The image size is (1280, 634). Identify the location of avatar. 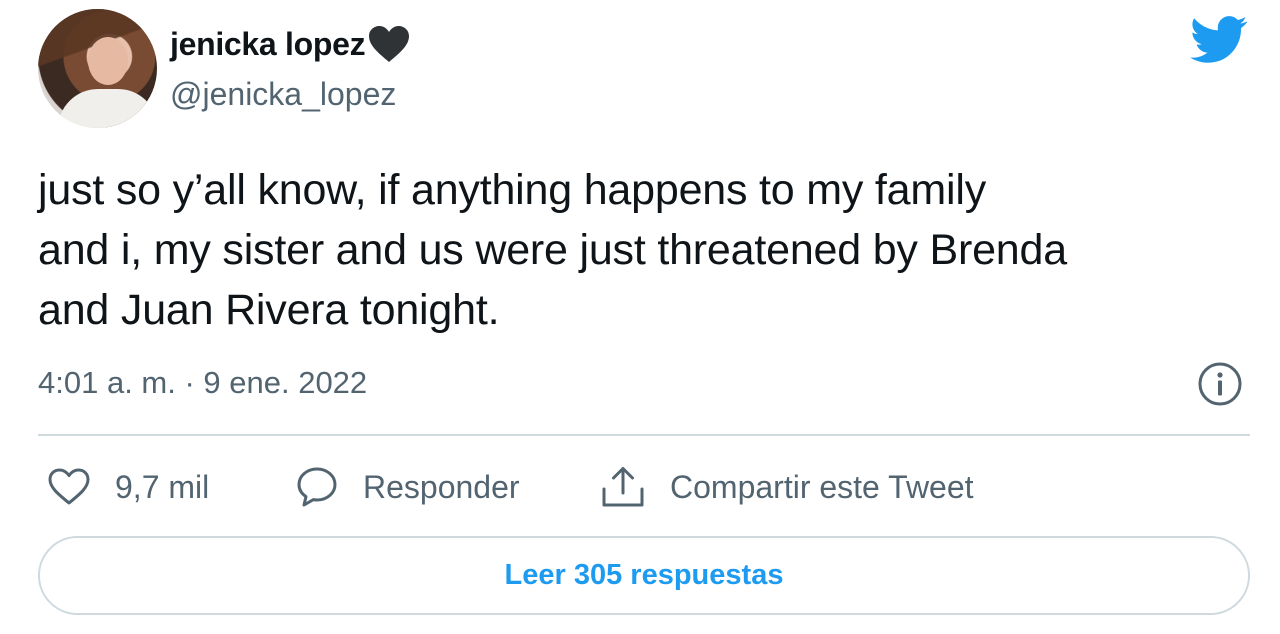
(97, 68).